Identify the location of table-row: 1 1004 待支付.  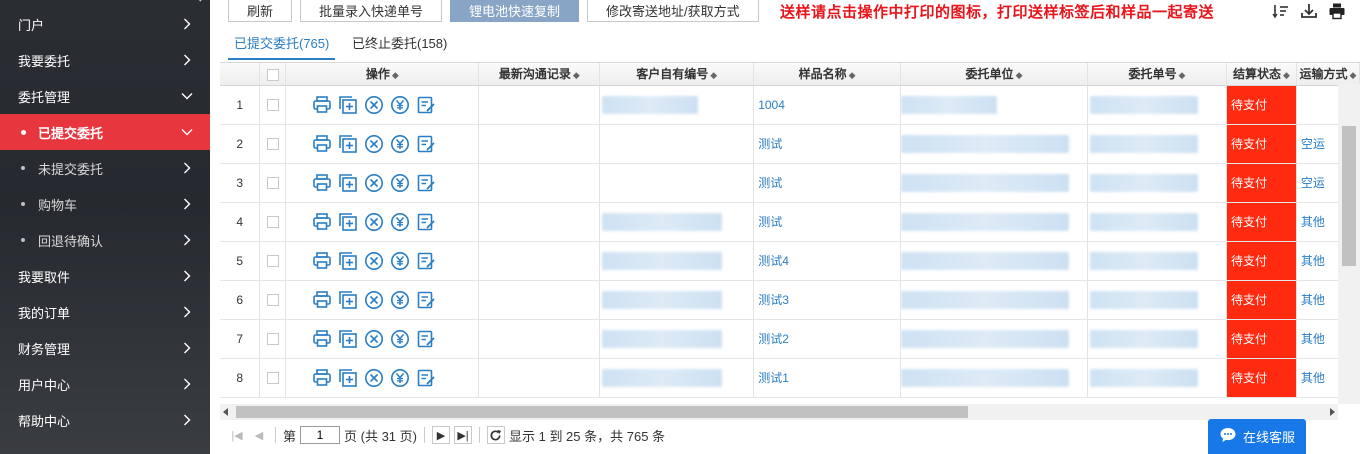
(790, 105).